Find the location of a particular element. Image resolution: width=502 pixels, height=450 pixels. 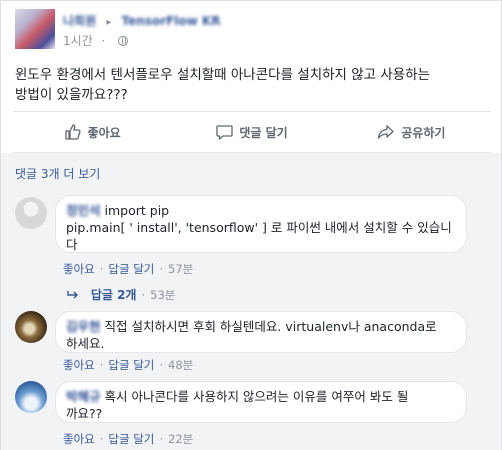

comment-text: import pip is located at coordinates (137, 210).